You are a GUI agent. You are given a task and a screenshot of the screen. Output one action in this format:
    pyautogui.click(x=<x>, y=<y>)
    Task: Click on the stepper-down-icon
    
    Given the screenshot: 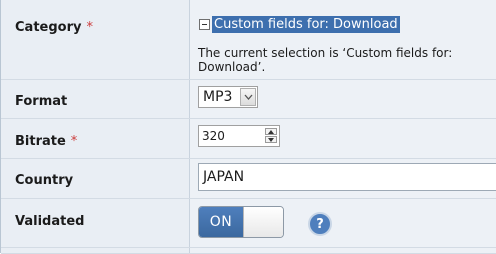 What is the action you would take?
    pyautogui.click(x=271, y=139)
    